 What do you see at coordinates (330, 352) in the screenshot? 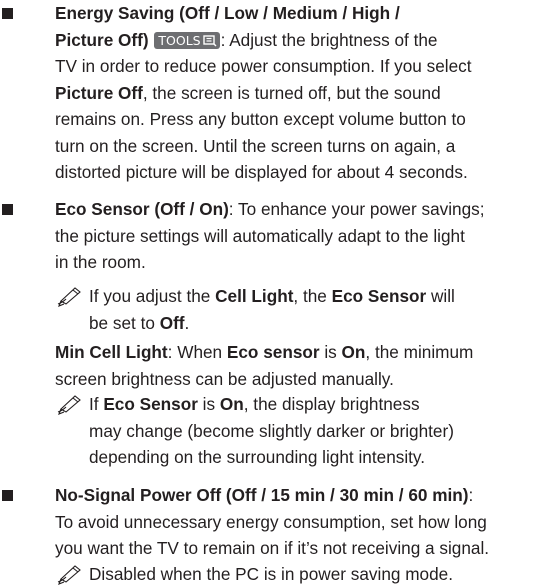
I see `desc-text: is` at bounding box center [330, 352].